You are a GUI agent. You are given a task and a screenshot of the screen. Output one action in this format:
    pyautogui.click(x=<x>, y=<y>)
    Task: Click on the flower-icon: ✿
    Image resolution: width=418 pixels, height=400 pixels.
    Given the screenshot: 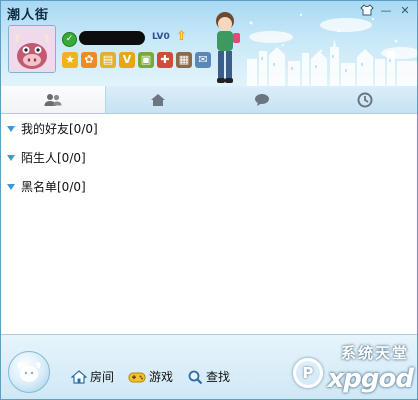 What is the action you would take?
    pyautogui.click(x=89, y=60)
    